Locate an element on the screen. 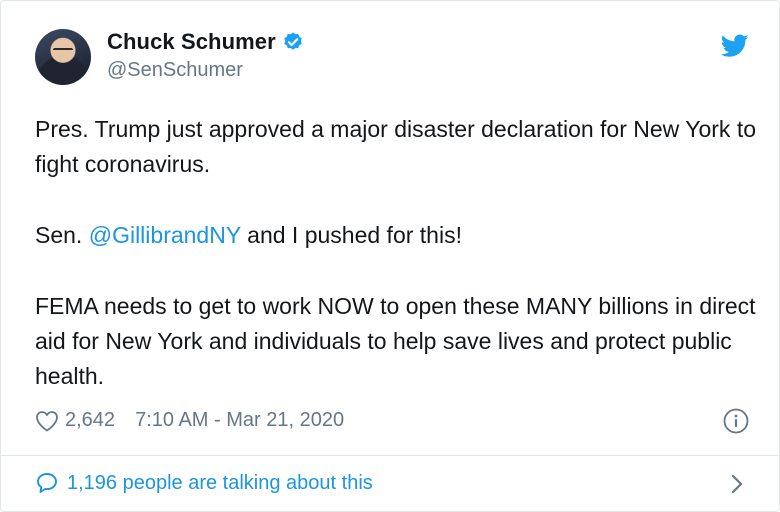  author-handle: @SenSchumer is located at coordinates (205, 70).